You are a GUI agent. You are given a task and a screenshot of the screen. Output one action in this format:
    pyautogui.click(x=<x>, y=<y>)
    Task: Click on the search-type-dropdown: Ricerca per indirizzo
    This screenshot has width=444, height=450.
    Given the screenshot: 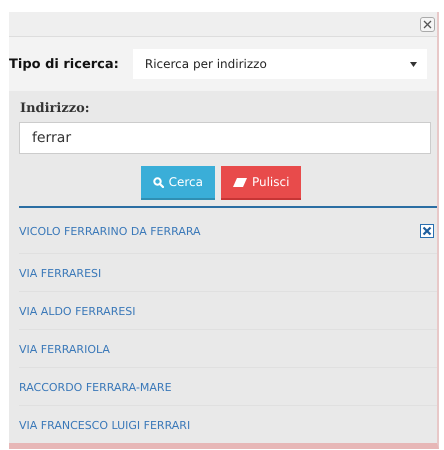 What is the action you would take?
    pyautogui.click(x=279, y=64)
    